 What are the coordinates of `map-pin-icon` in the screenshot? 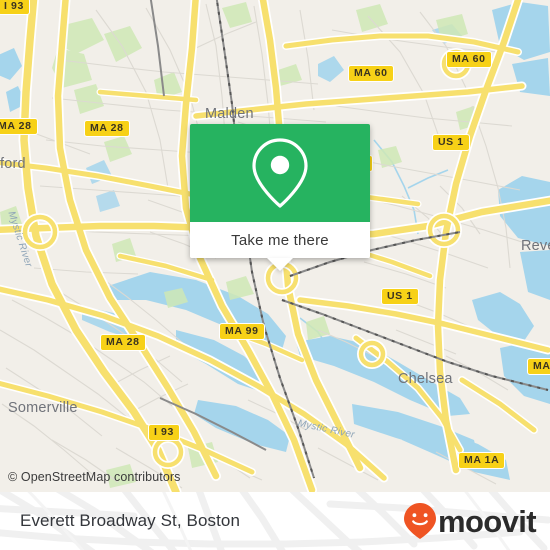 It's located at (280, 173).